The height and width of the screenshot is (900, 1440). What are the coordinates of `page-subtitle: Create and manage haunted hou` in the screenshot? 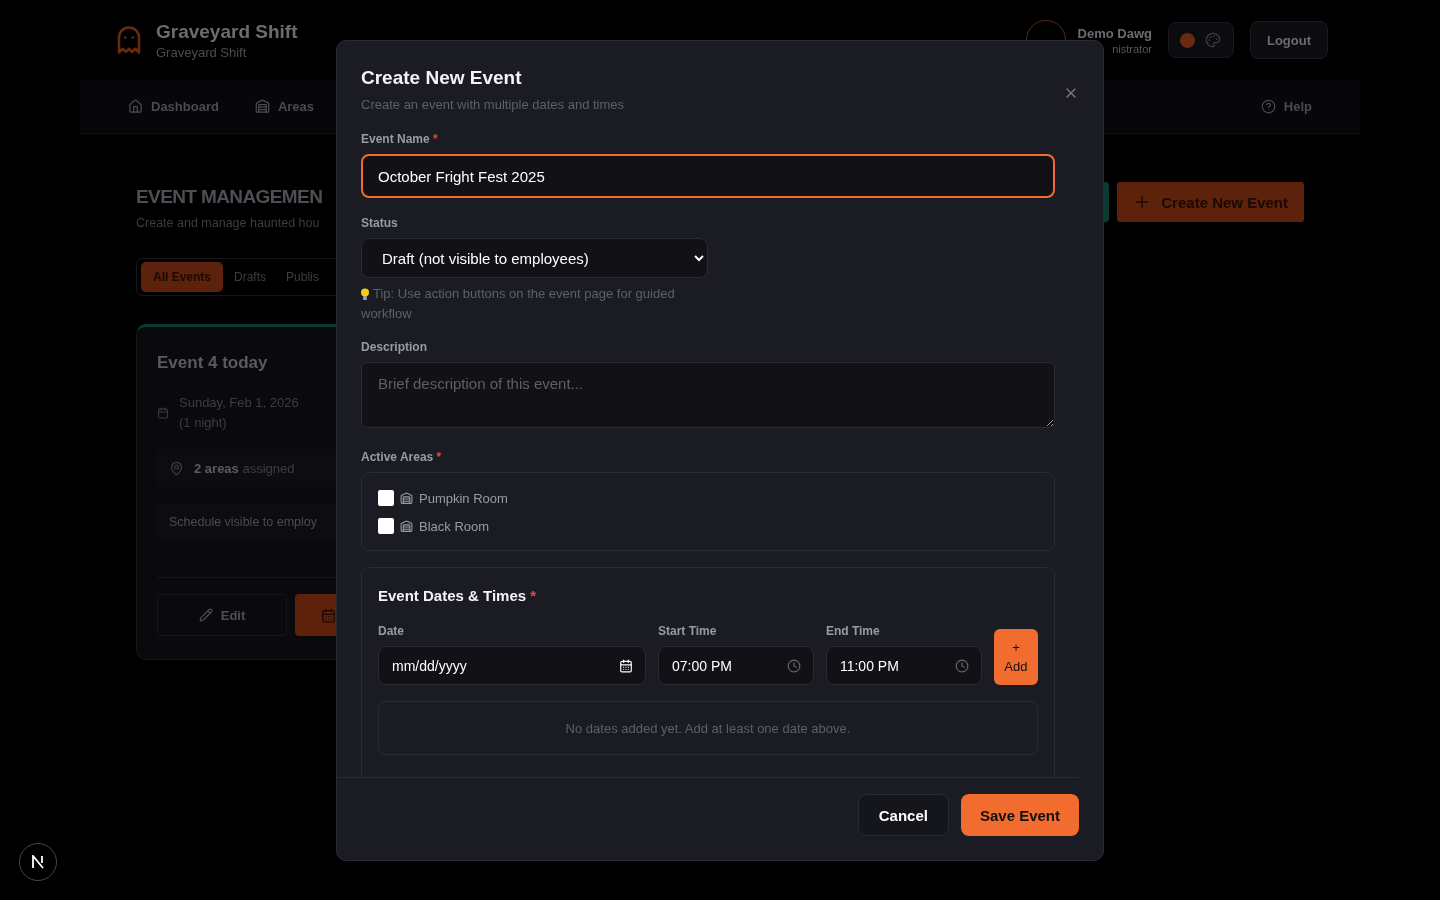 It's located at (228, 223).